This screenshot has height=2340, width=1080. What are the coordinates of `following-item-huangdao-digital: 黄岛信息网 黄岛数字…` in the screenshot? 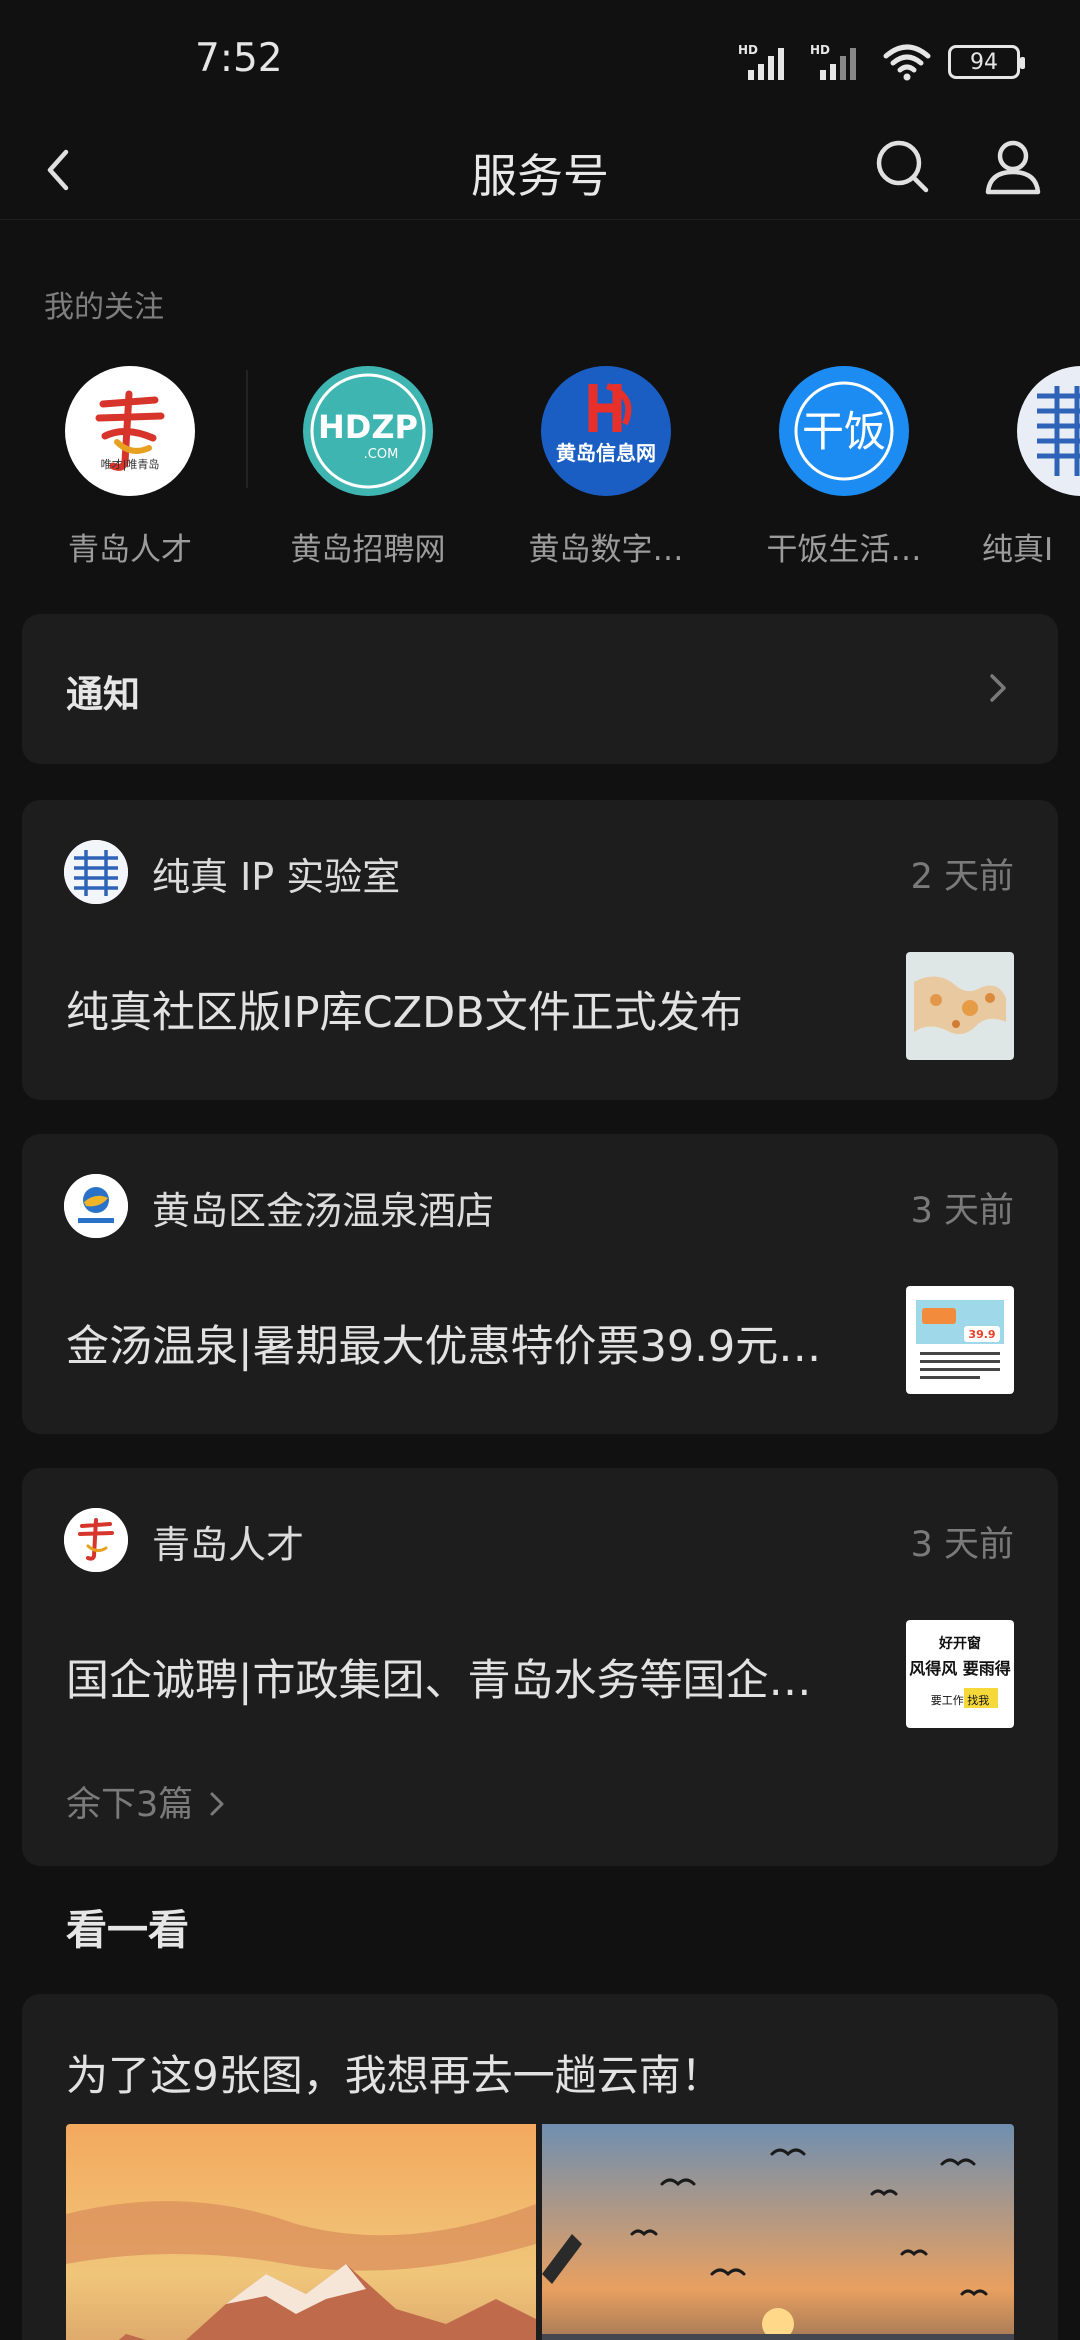 It's located at (606, 467).